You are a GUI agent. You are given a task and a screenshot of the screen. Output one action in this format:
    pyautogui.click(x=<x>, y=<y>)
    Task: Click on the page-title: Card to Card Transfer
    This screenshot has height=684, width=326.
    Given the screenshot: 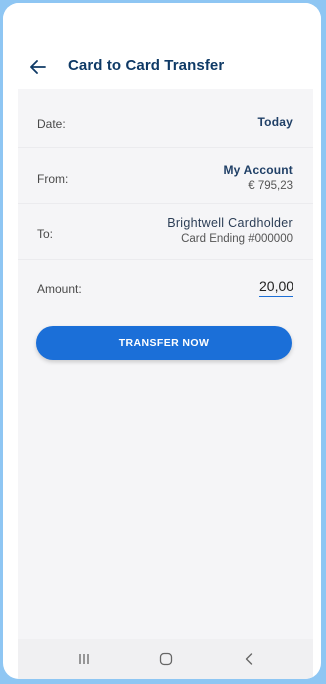 What is the action you would take?
    pyautogui.click(x=146, y=65)
    